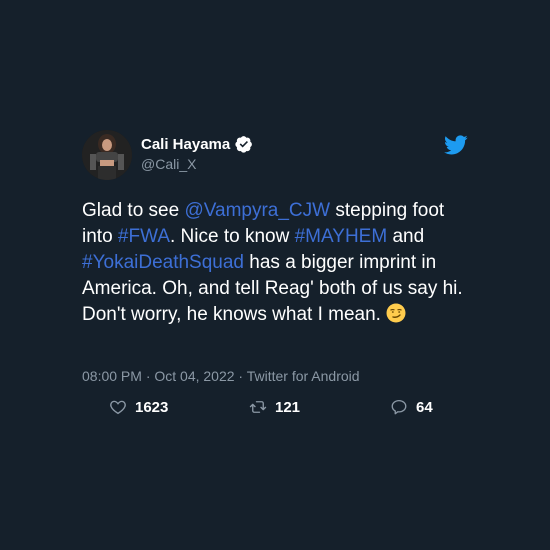 This screenshot has height=550, width=550. I want to click on reply-icon, so click(399, 407).